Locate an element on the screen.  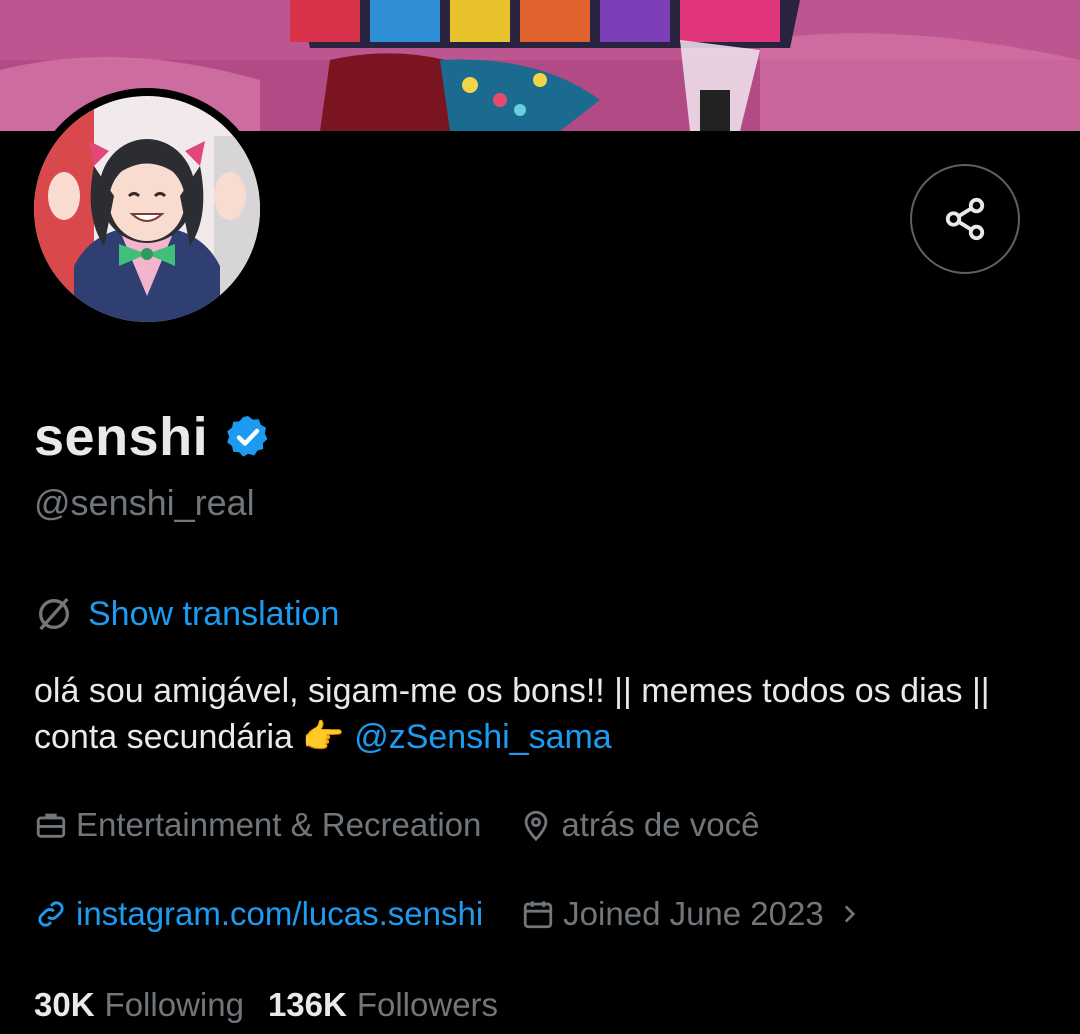
meta-location-label: atrás de você is located at coordinates (660, 824).